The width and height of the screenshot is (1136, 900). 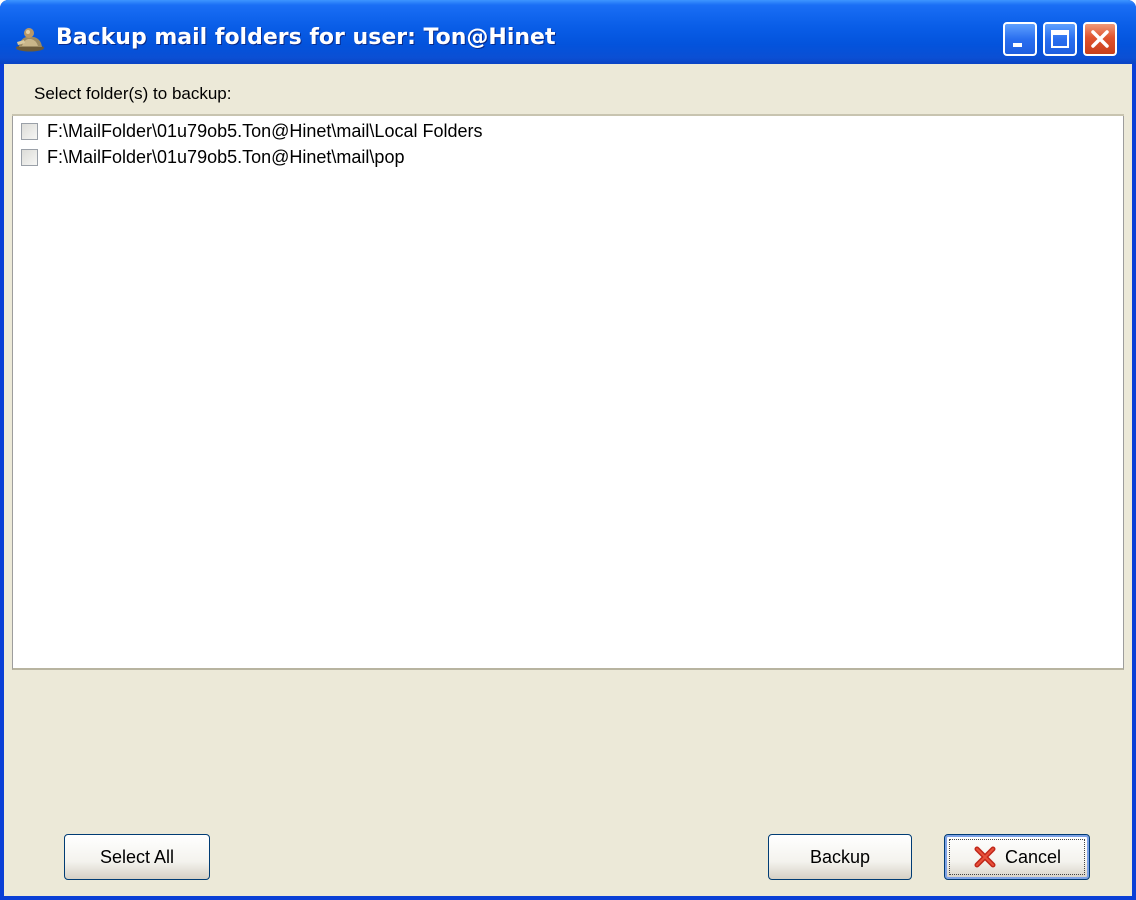 I want to click on backup-button: Backup, so click(x=840, y=857).